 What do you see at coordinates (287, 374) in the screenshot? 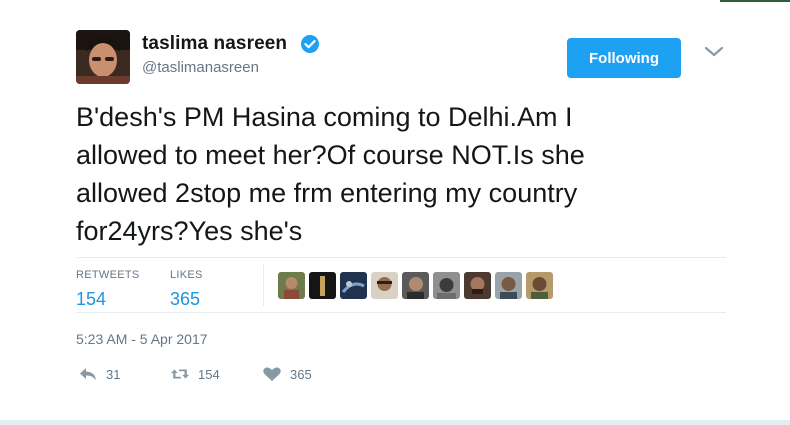
I see `like-button: 365` at bounding box center [287, 374].